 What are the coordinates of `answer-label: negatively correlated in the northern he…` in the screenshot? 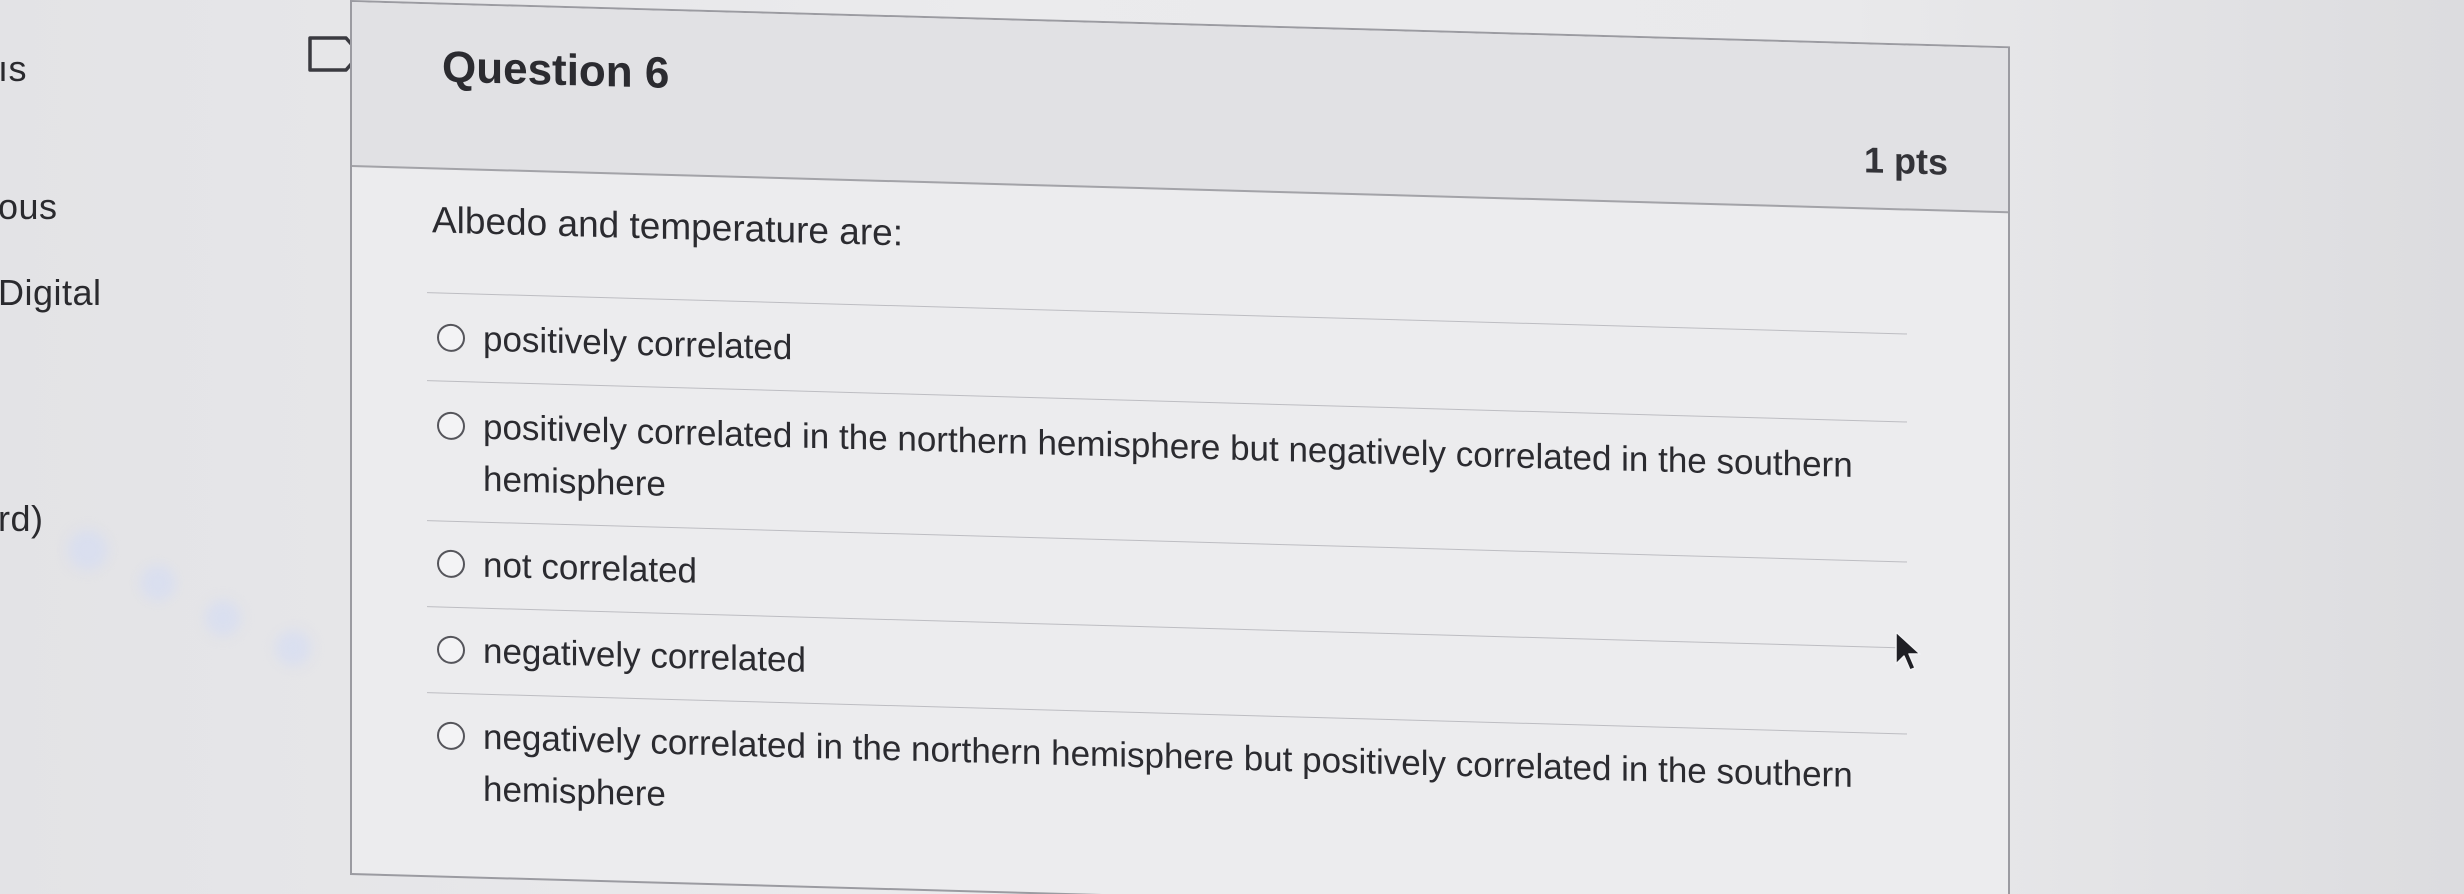 It's located at (1170, 783).